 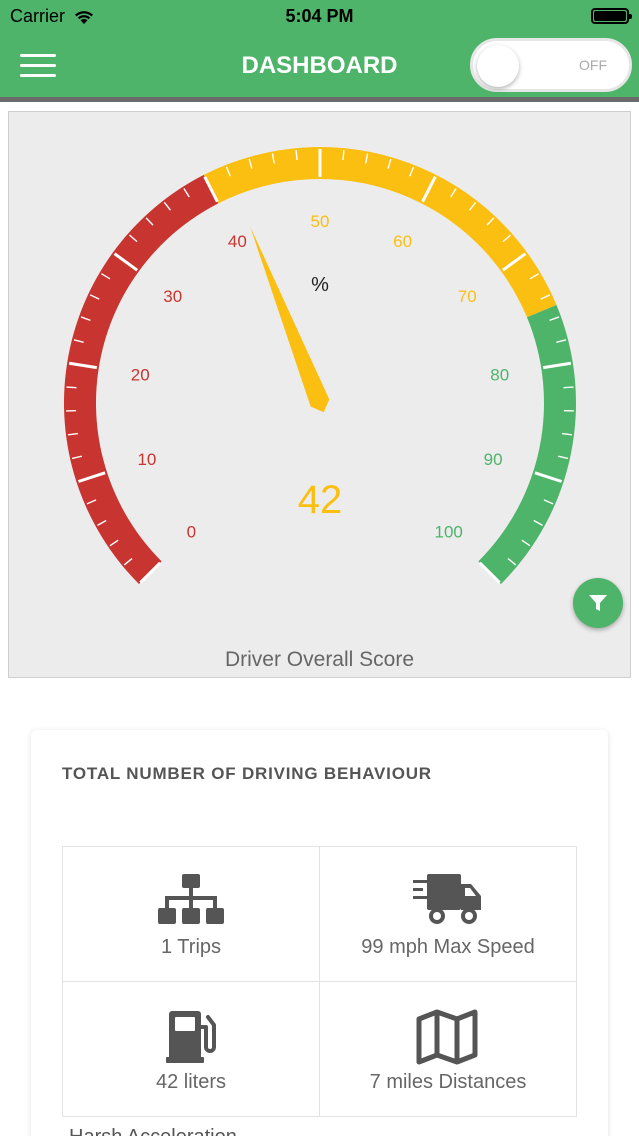 I want to click on stat-max-speed: 99 mph Max Speed, so click(x=448, y=914).